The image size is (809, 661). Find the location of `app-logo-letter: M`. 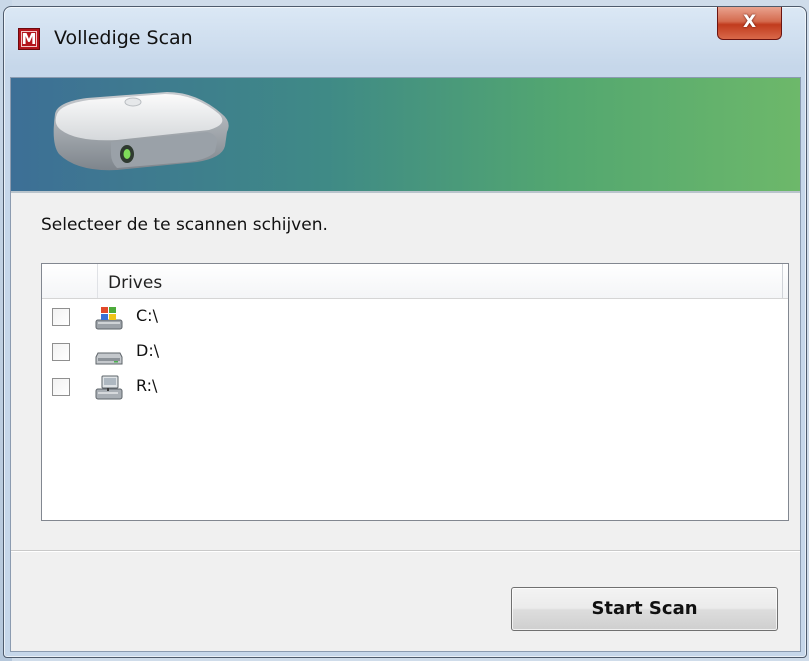

app-logo-letter: M is located at coordinates (29, 39).